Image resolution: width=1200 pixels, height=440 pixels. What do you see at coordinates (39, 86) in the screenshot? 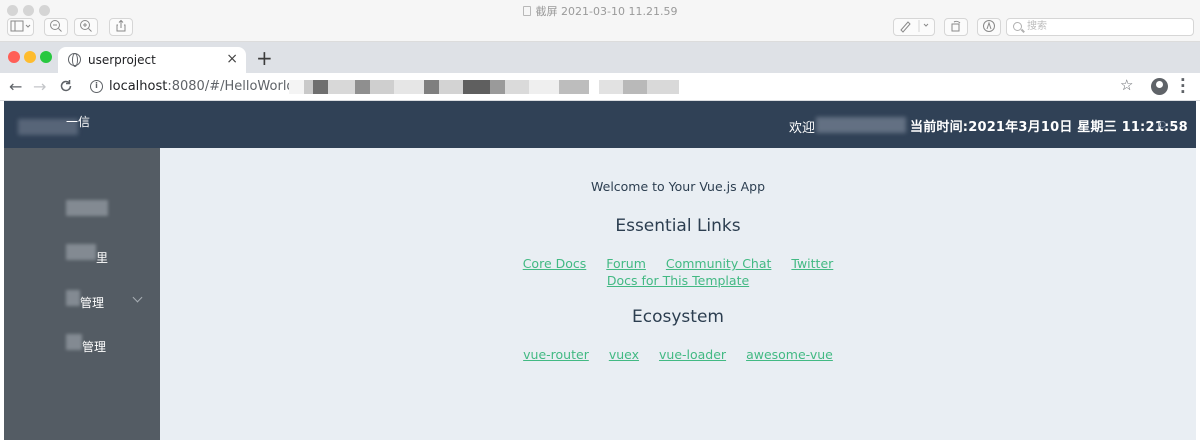
I see `forward-button: →` at bounding box center [39, 86].